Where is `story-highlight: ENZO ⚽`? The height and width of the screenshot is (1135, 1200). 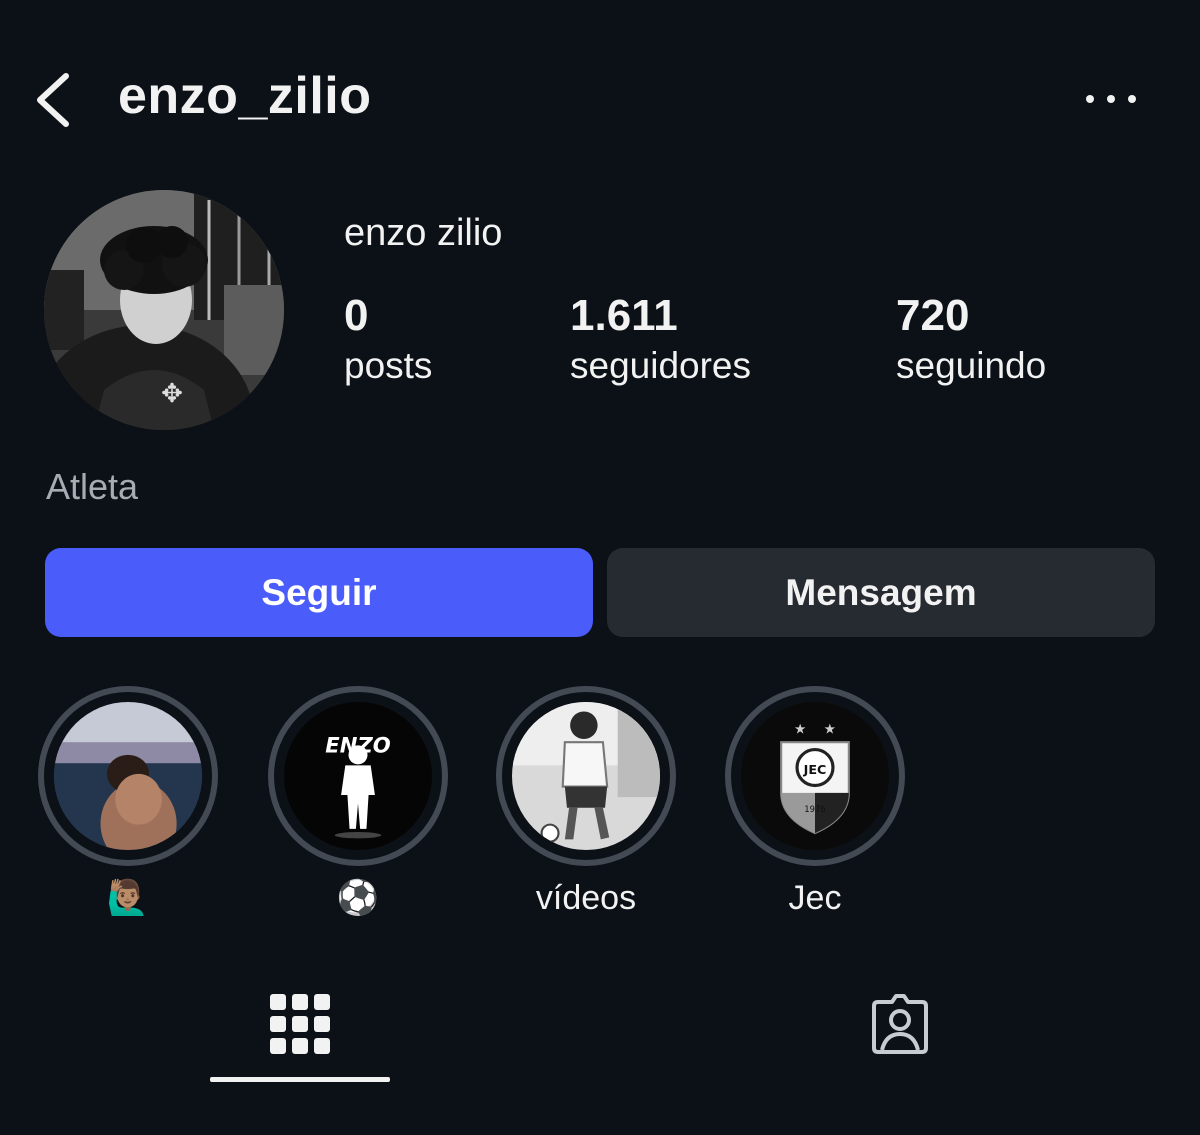 story-highlight: ENZO ⚽ is located at coordinates (358, 802).